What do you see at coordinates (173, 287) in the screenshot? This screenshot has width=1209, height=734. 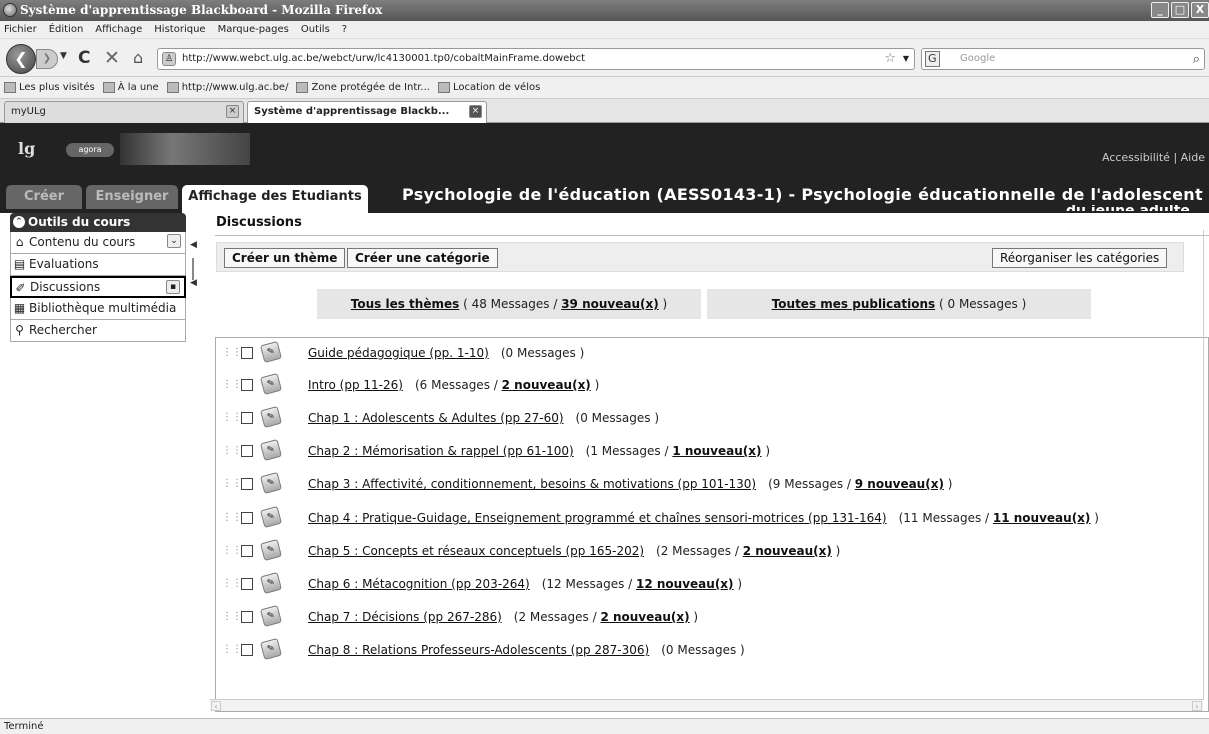 I see `options-icon: ▪` at bounding box center [173, 287].